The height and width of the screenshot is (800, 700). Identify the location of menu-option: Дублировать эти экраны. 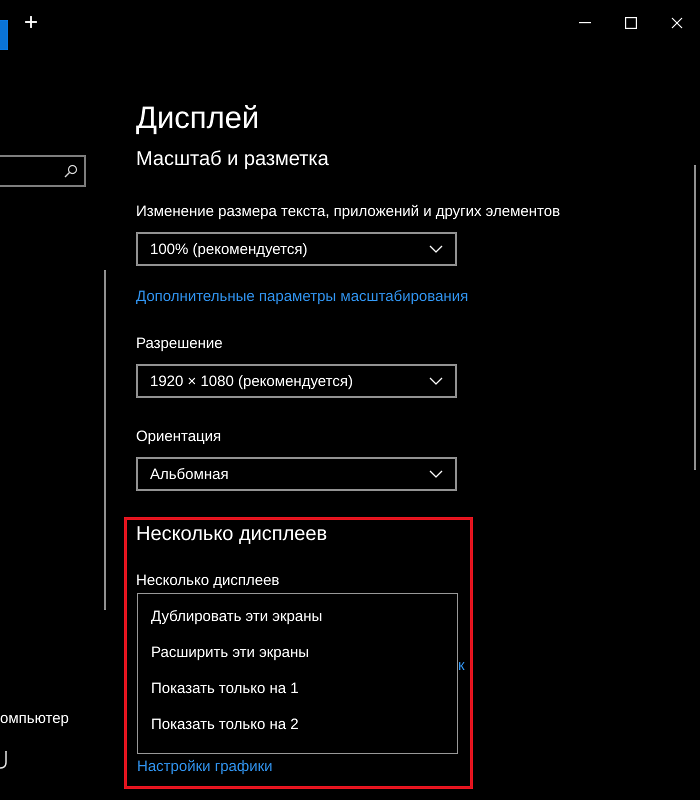
(297, 617).